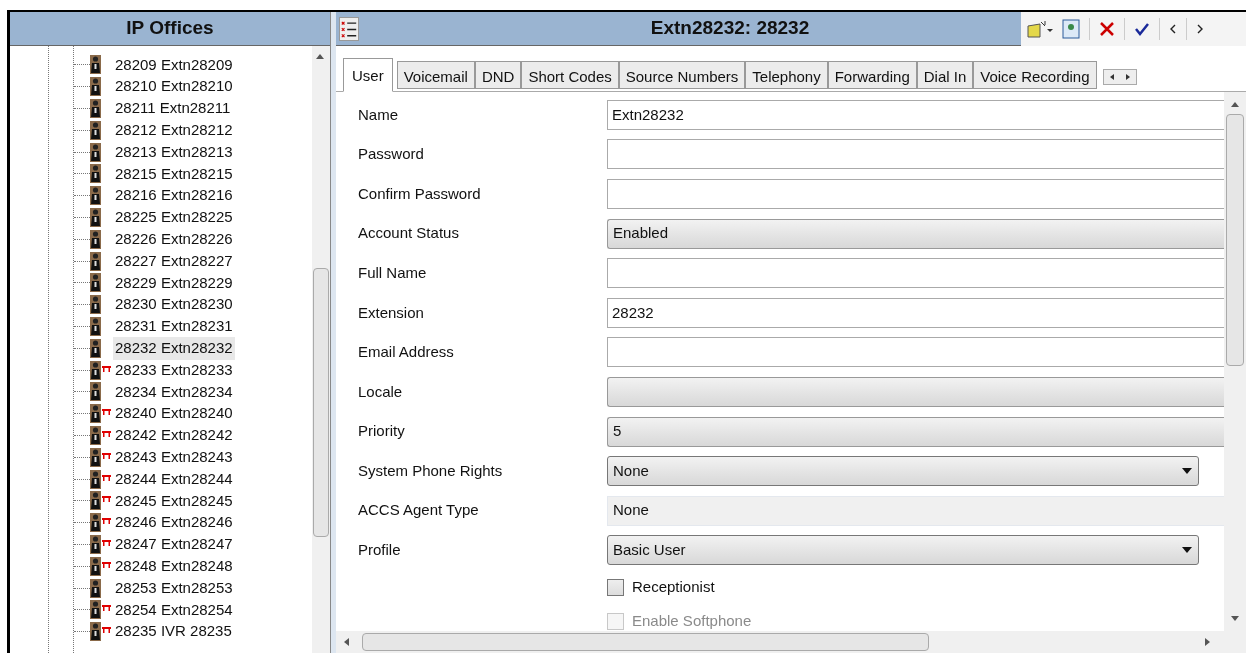 The image size is (1246, 653). I want to click on text-field: 28232, so click(915, 312).